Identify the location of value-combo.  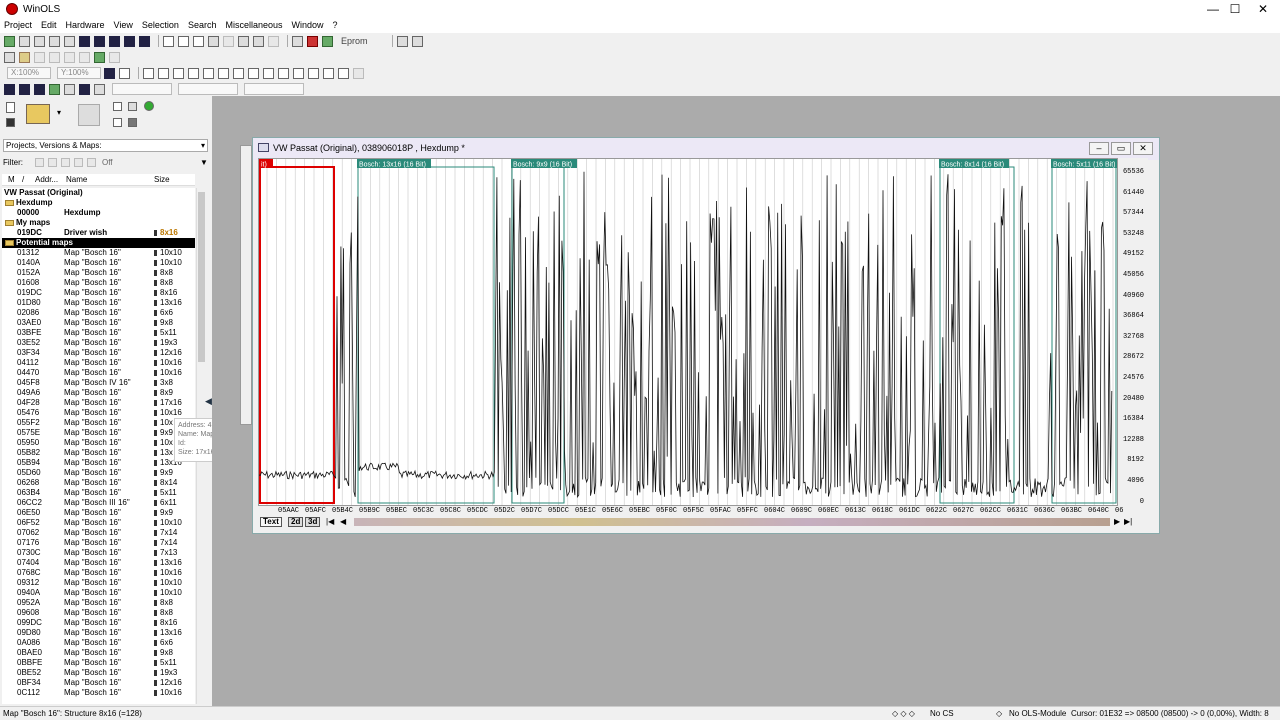
(208, 89).